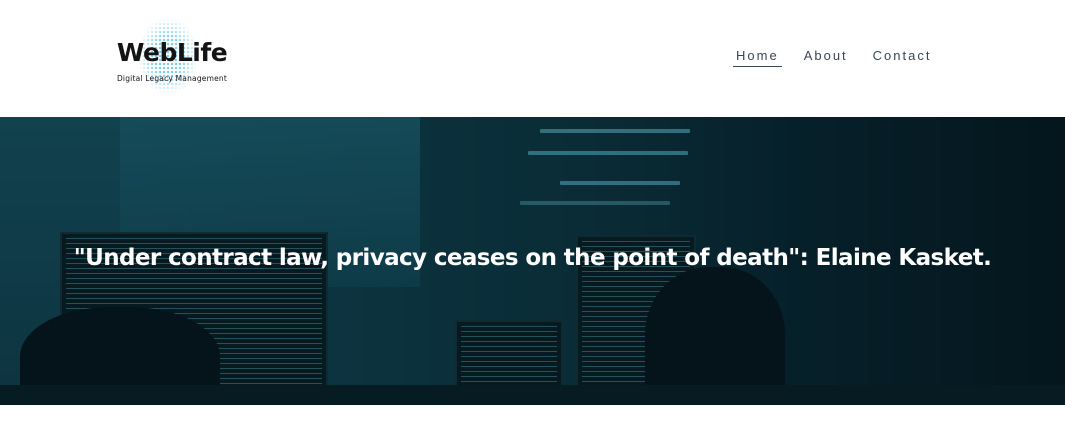  Describe the element at coordinates (902, 57) in the screenshot. I see `nav-item-contact: Contact` at that location.